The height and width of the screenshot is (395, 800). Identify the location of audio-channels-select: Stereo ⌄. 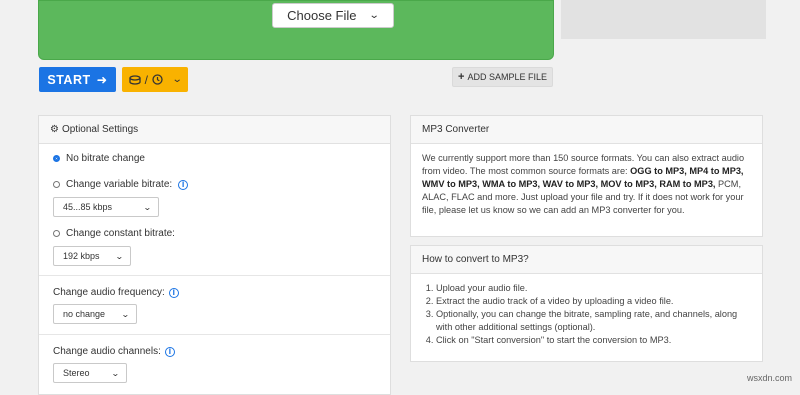
(90, 373).